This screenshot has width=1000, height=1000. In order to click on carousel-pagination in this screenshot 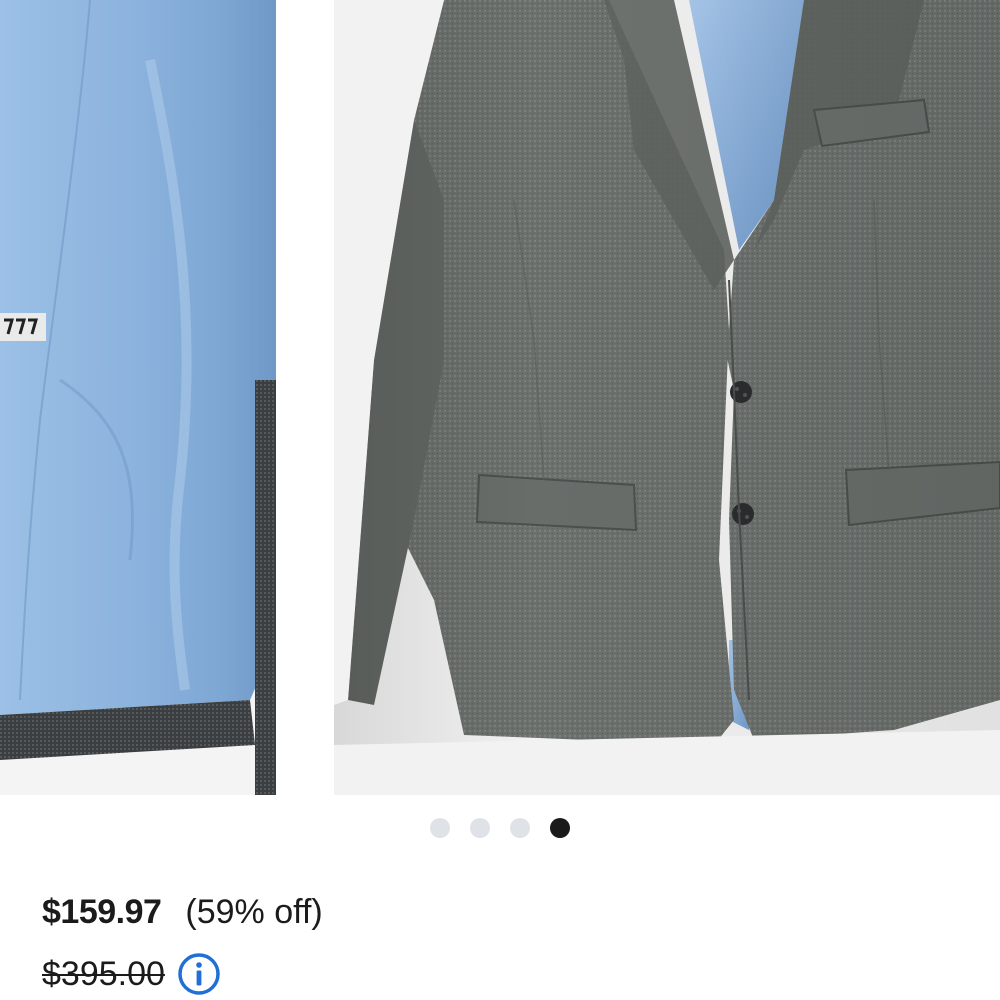, I will do `click(500, 828)`.